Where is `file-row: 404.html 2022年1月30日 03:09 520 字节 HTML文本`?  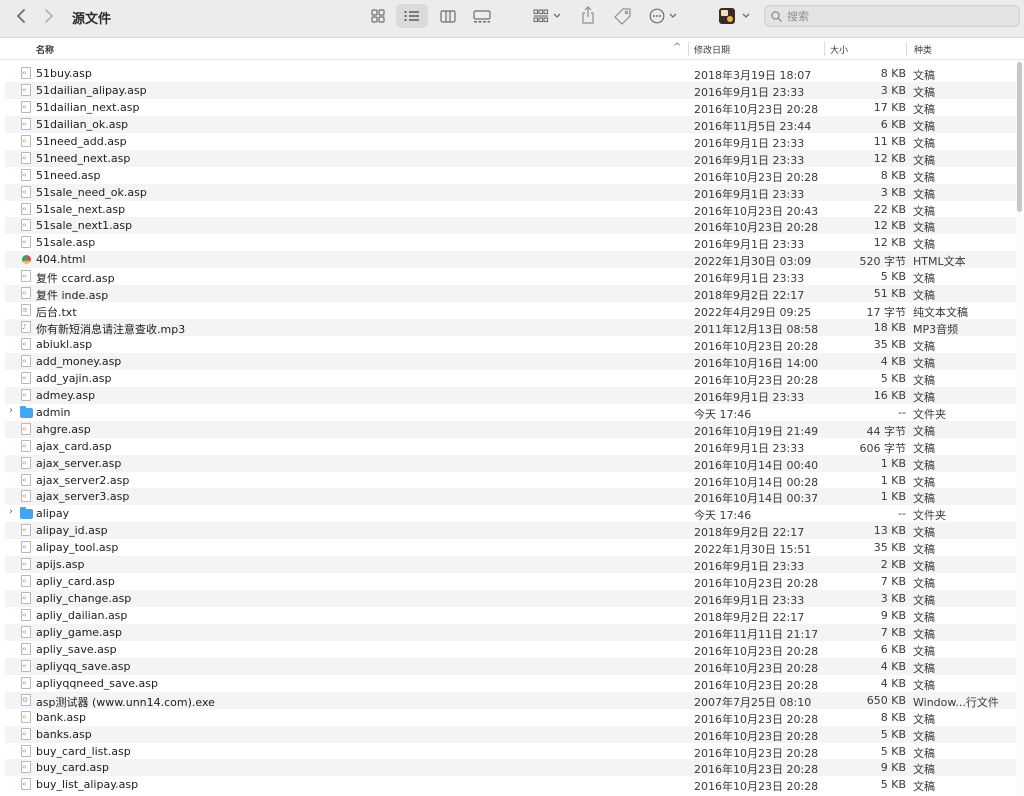
file-row: 404.html 2022年1月30日 03:09 520 字节 HTML文本 is located at coordinates (508, 259).